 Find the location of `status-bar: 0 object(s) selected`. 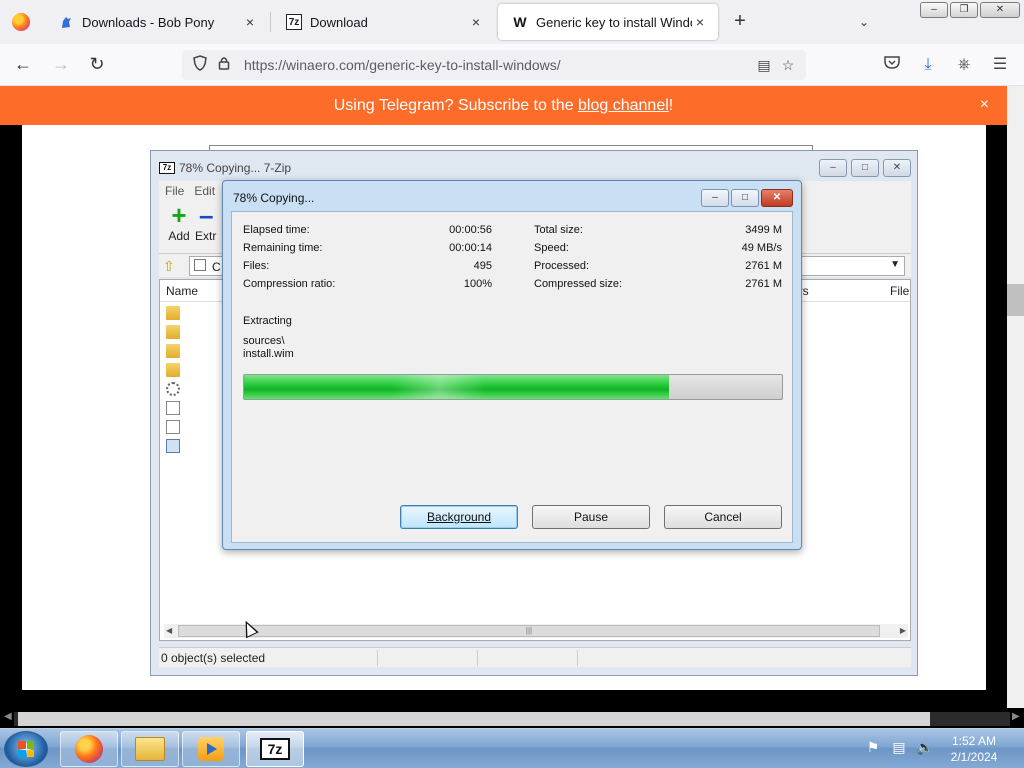

status-bar: 0 object(s) selected is located at coordinates (535, 657).